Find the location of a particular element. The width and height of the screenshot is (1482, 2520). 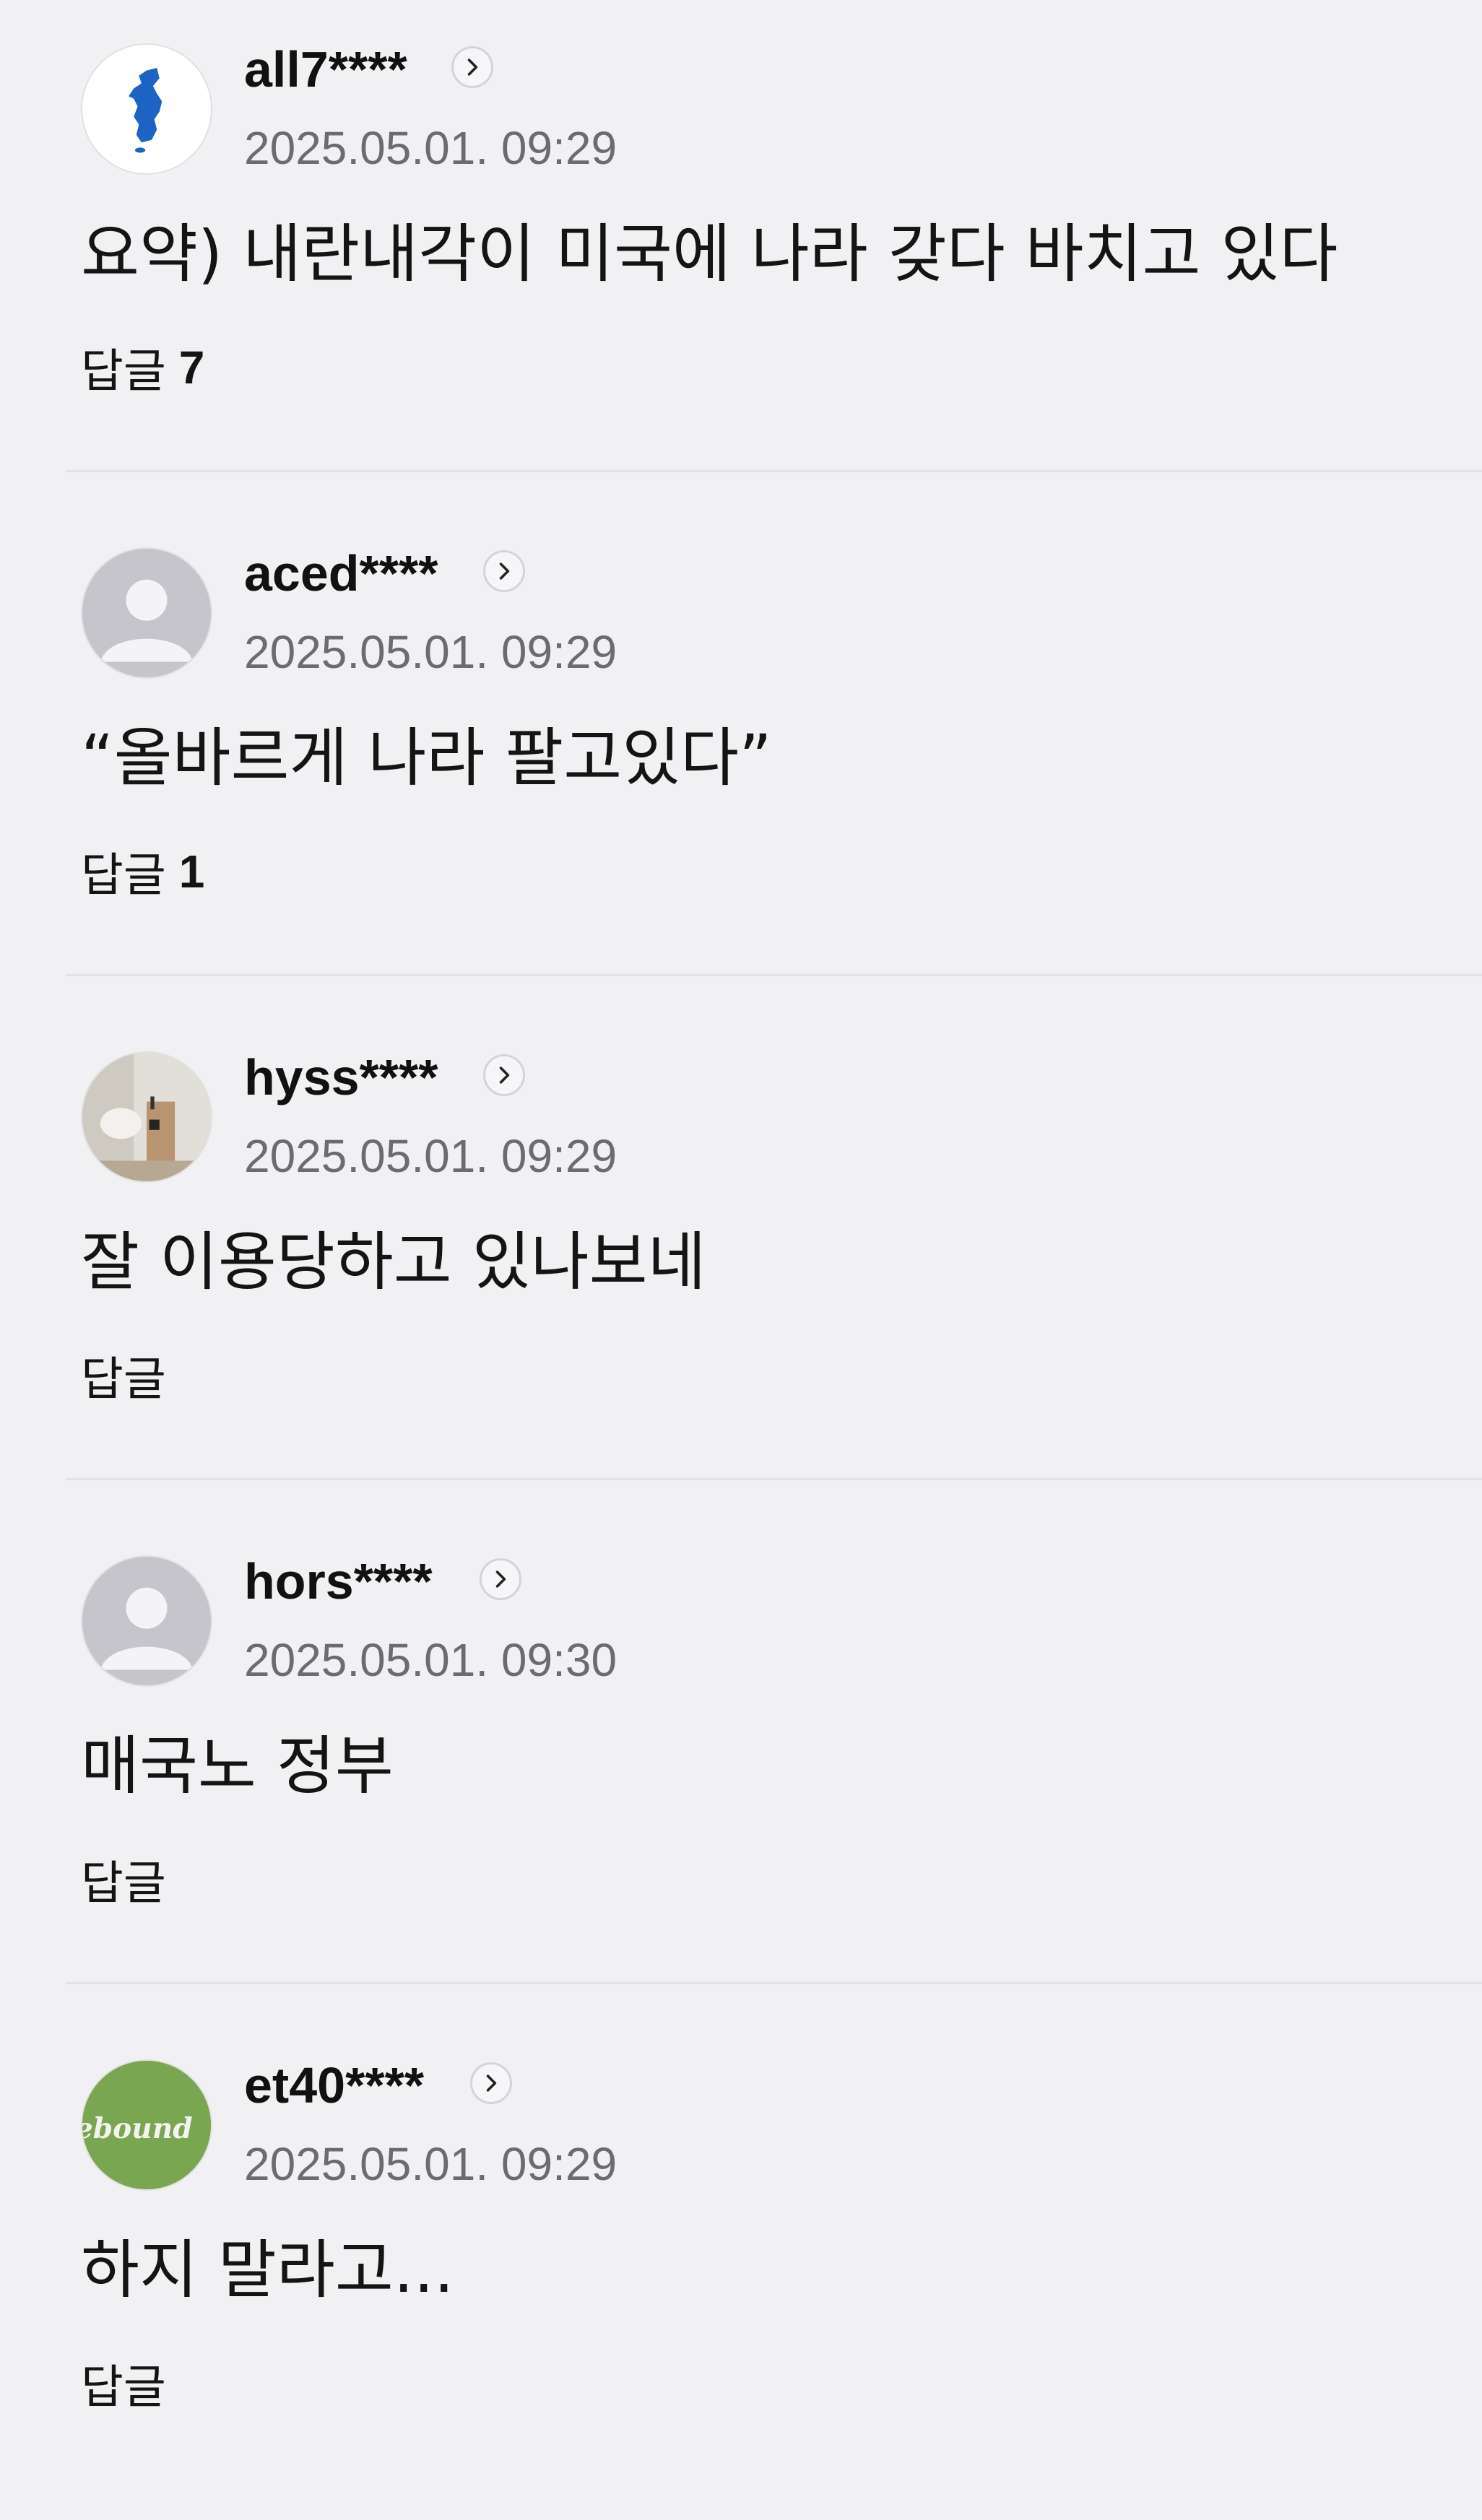

avatar: ebound is located at coordinates (146, 2125).